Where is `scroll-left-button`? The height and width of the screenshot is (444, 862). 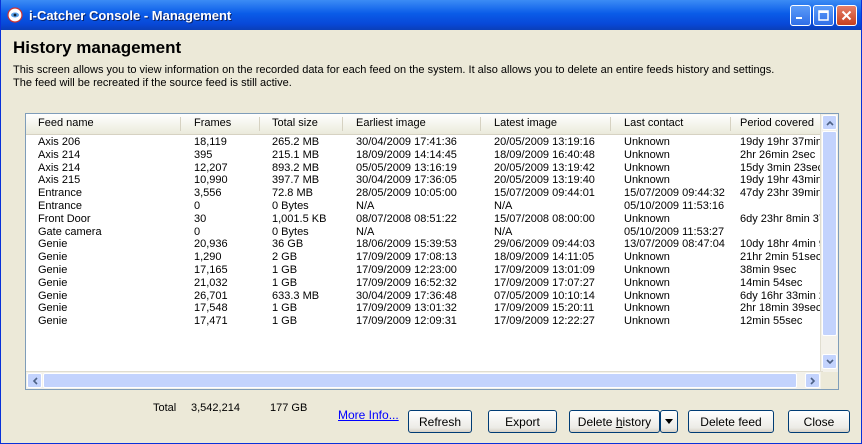
scroll-left-button is located at coordinates (34, 380).